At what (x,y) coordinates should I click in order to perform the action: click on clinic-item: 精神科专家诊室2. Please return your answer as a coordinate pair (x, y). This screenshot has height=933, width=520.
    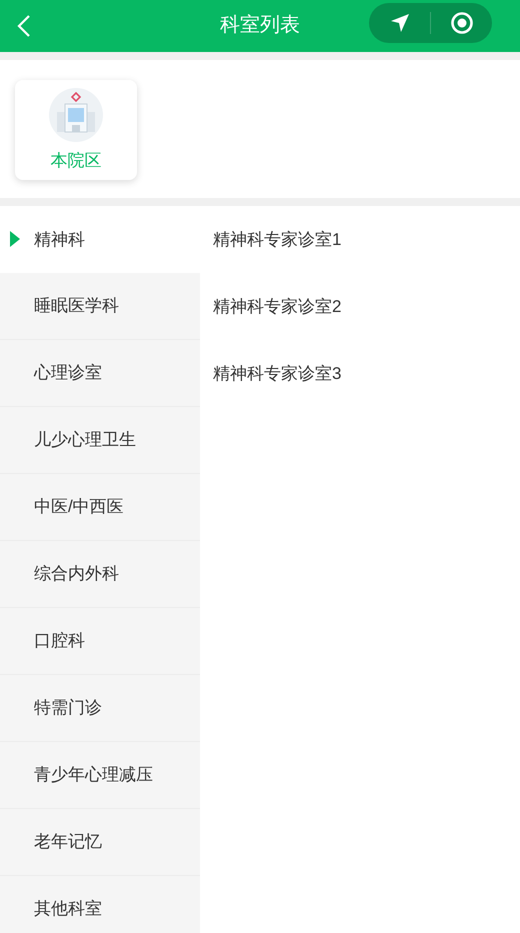
    Looking at the image, I should click on (360, 306).